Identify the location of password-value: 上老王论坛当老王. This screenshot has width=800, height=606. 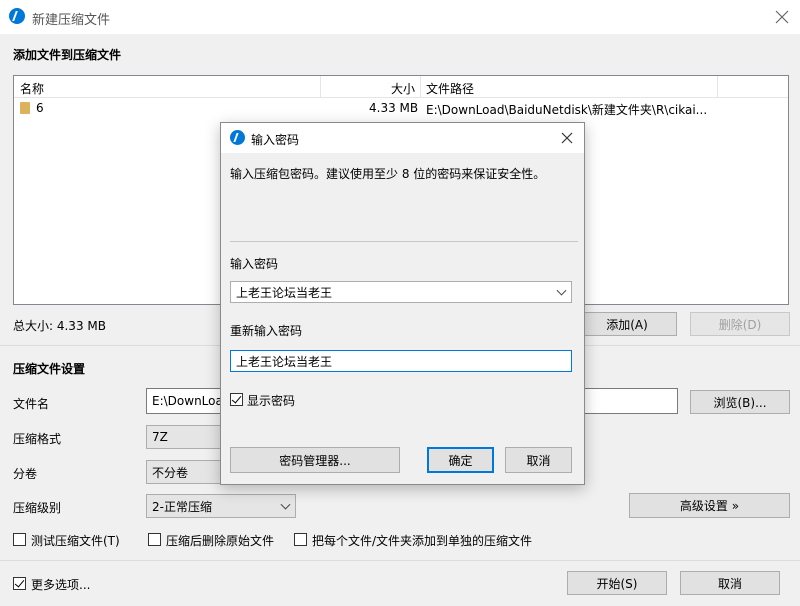
(284, 292).